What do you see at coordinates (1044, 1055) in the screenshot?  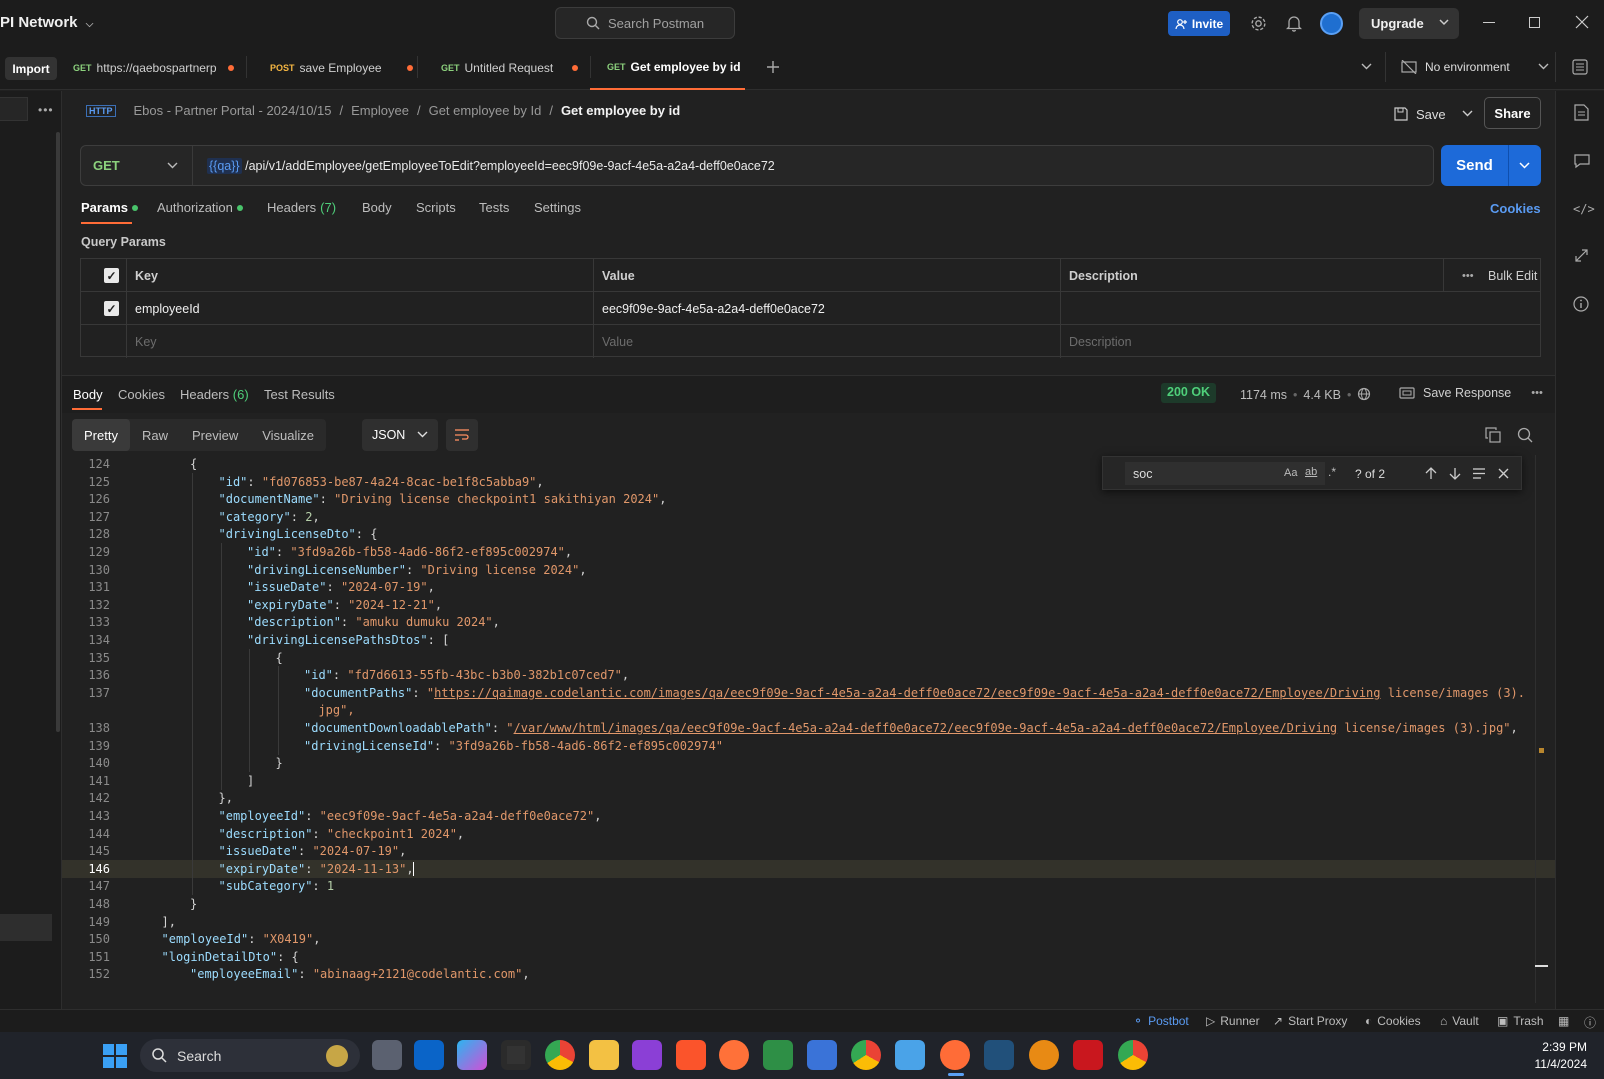 I see `vpn-icon` at bounding box center [1044, 1055].